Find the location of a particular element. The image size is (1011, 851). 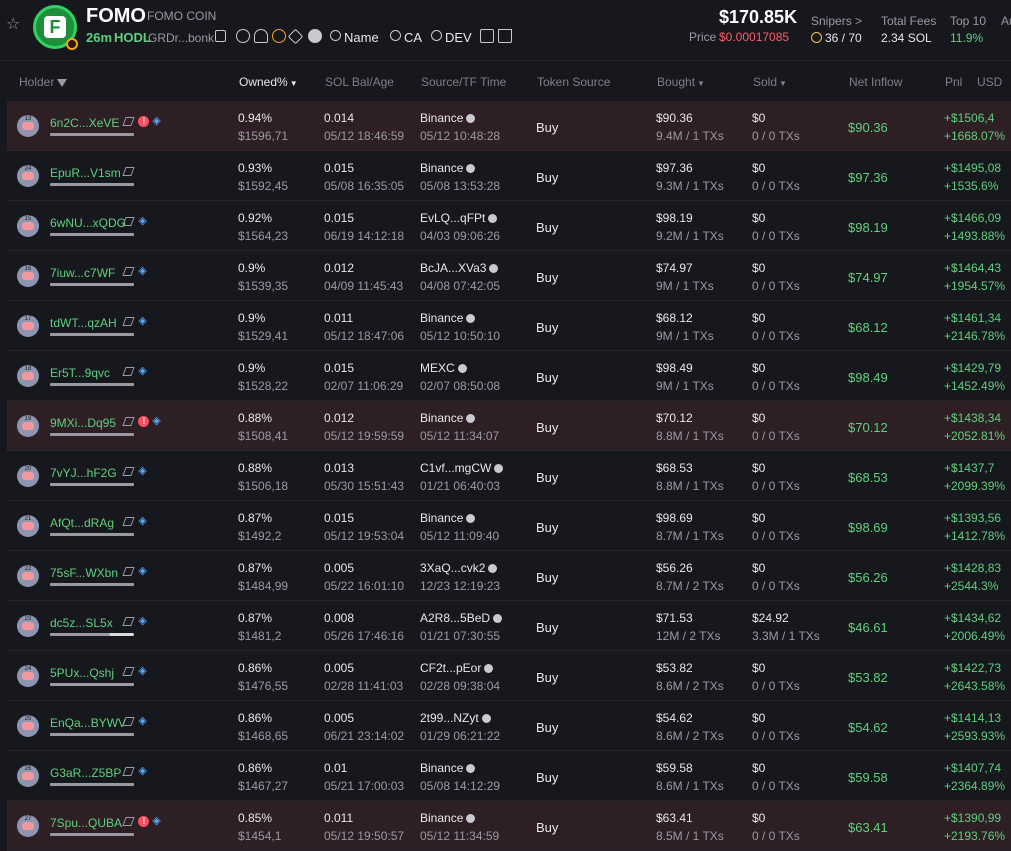

snipers-label: Snipers > is located at coordinates (836, 21).